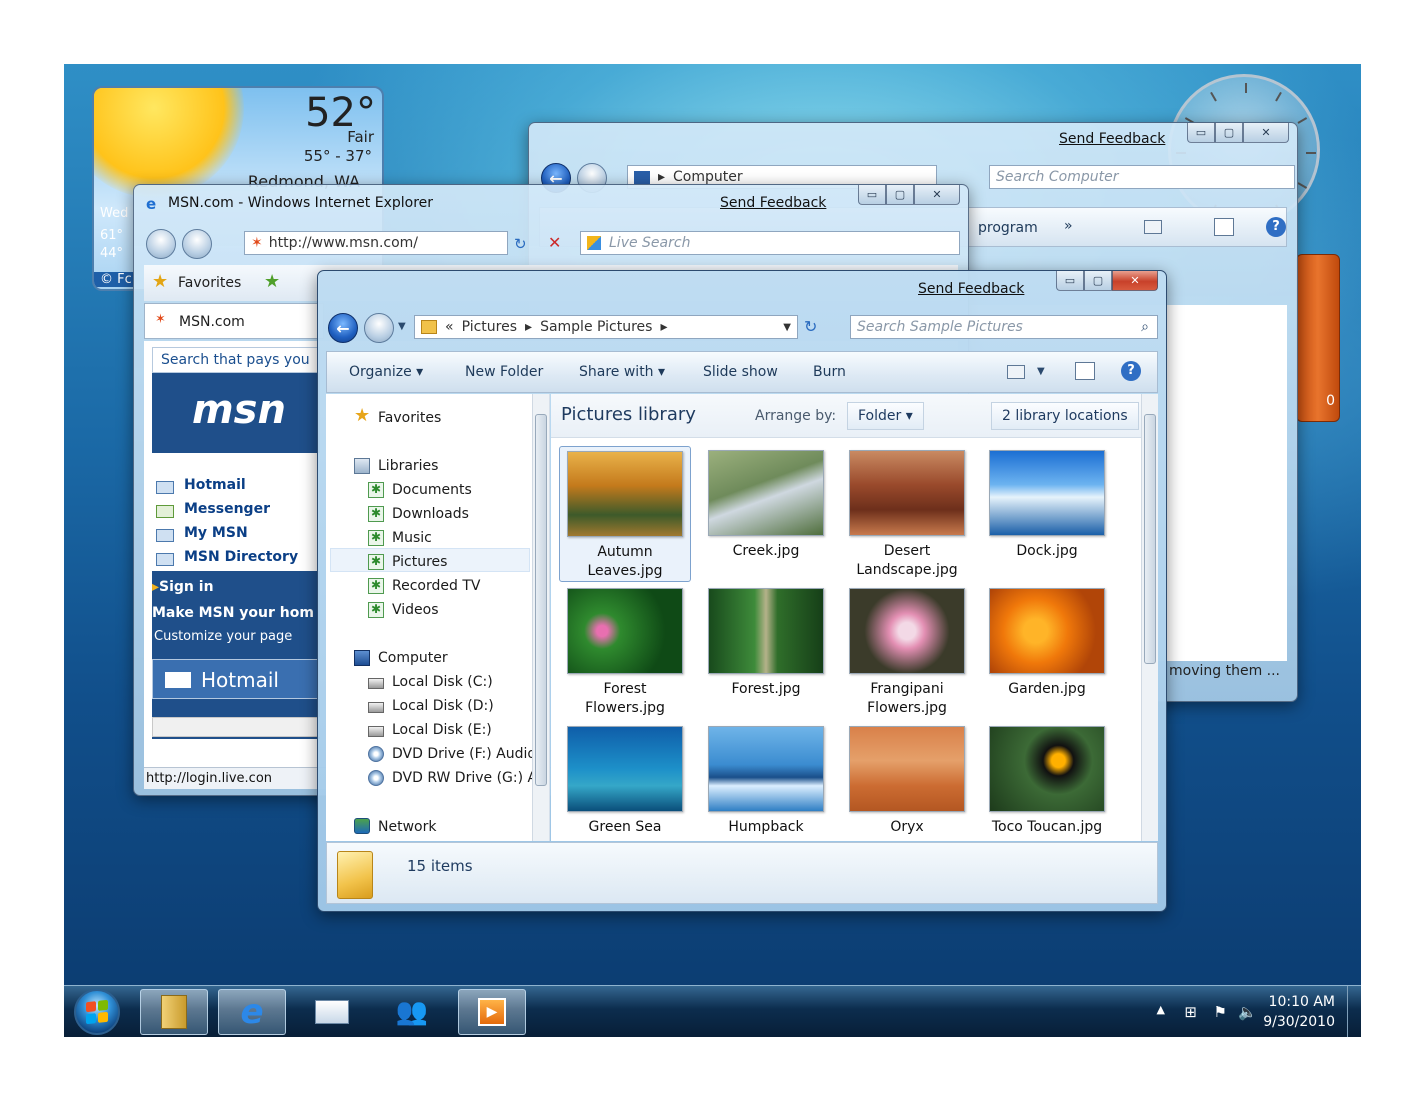 The width and height of the screenshot is (1426, 1102). I want to click on nav-scrollbar-thumb, so click(541, 600).